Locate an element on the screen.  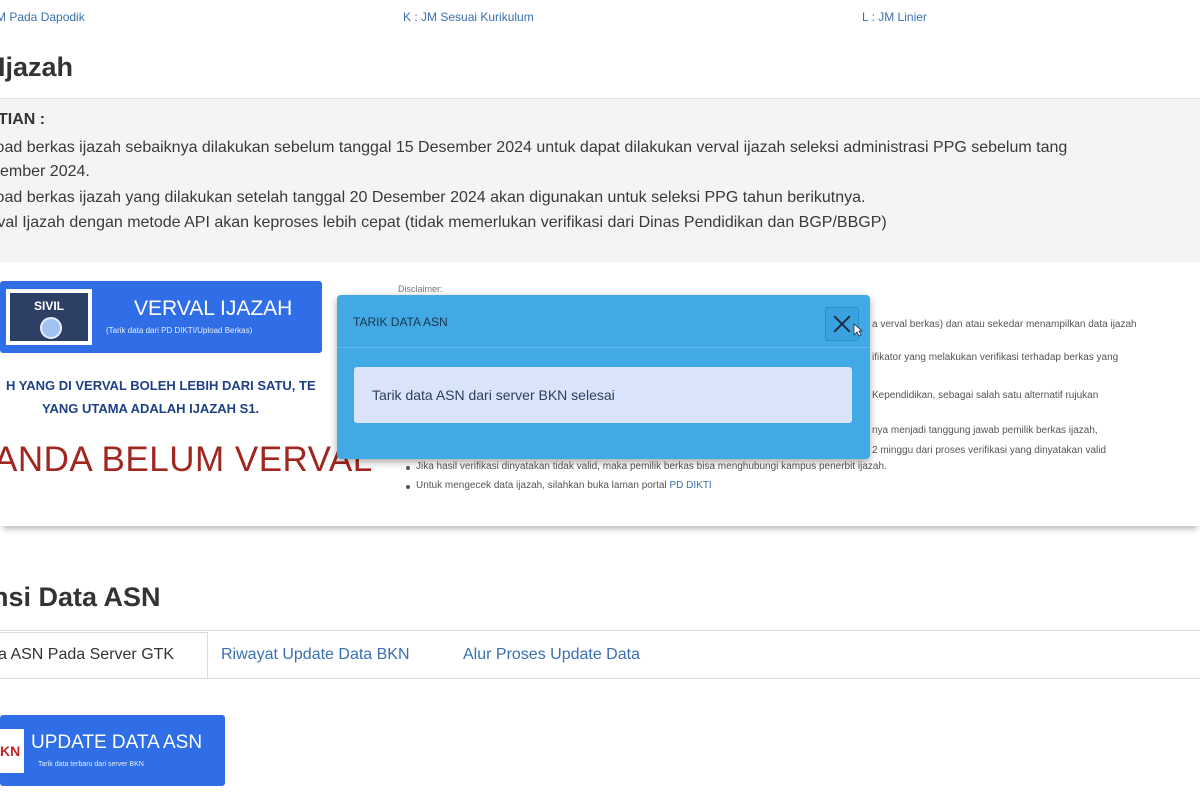
tab-alur-proses-update: Alur Proses Update Data is located at coordinates (551, 655).